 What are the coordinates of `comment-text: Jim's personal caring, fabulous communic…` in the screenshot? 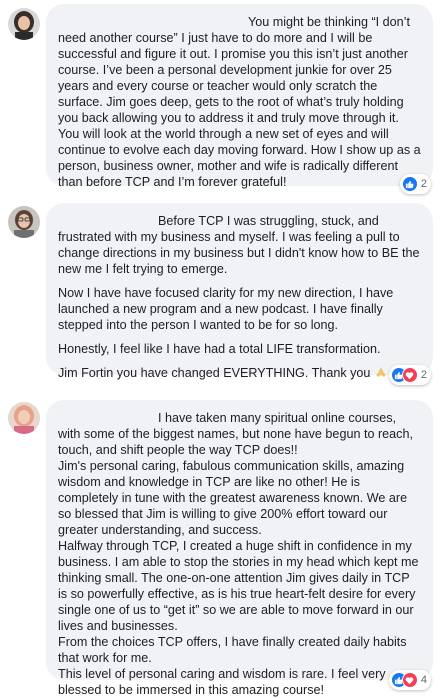 It's located at (233, 498).